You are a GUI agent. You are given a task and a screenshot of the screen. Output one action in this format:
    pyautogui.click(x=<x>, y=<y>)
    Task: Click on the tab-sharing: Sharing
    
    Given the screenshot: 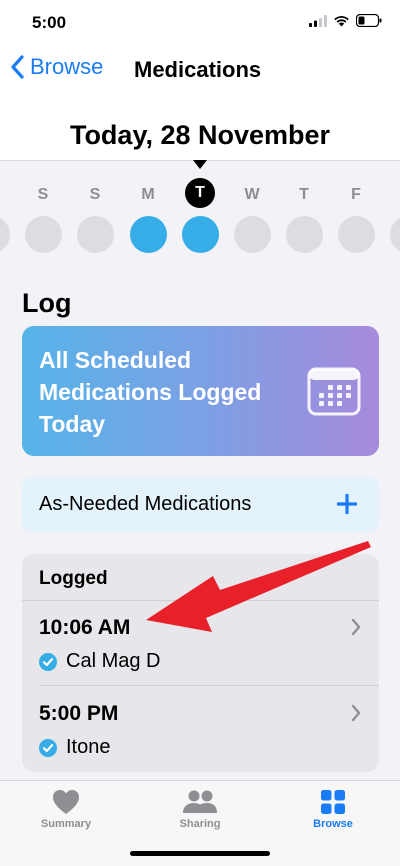 What is the action you would take?
    pyautogui.click(x=200, y=809)
    